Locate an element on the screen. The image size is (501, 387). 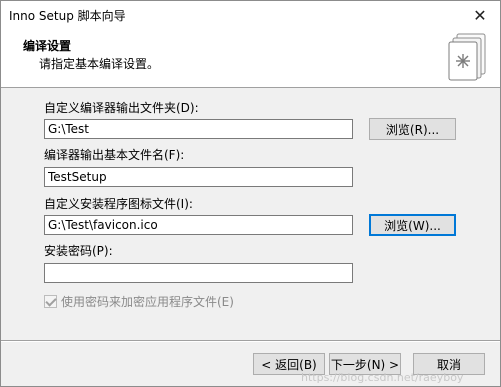
wizard-logo-icon is located at coordinates (467, 57).